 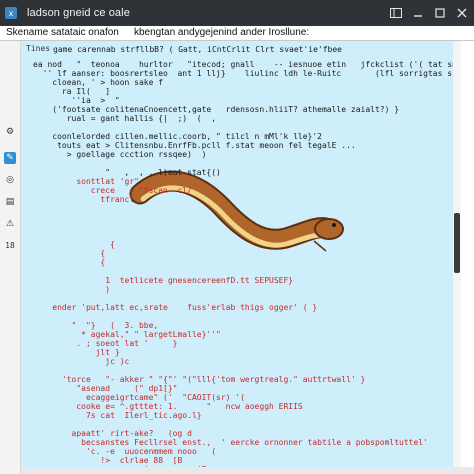 I want to click on code-line: "asenad (" dp1[}", so click(x=105, y=388).